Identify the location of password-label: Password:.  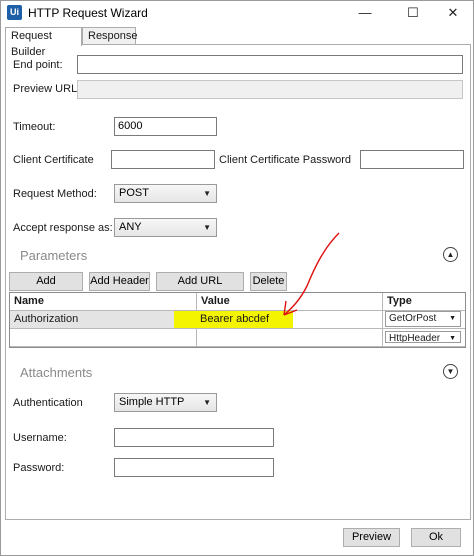
(39, 468).